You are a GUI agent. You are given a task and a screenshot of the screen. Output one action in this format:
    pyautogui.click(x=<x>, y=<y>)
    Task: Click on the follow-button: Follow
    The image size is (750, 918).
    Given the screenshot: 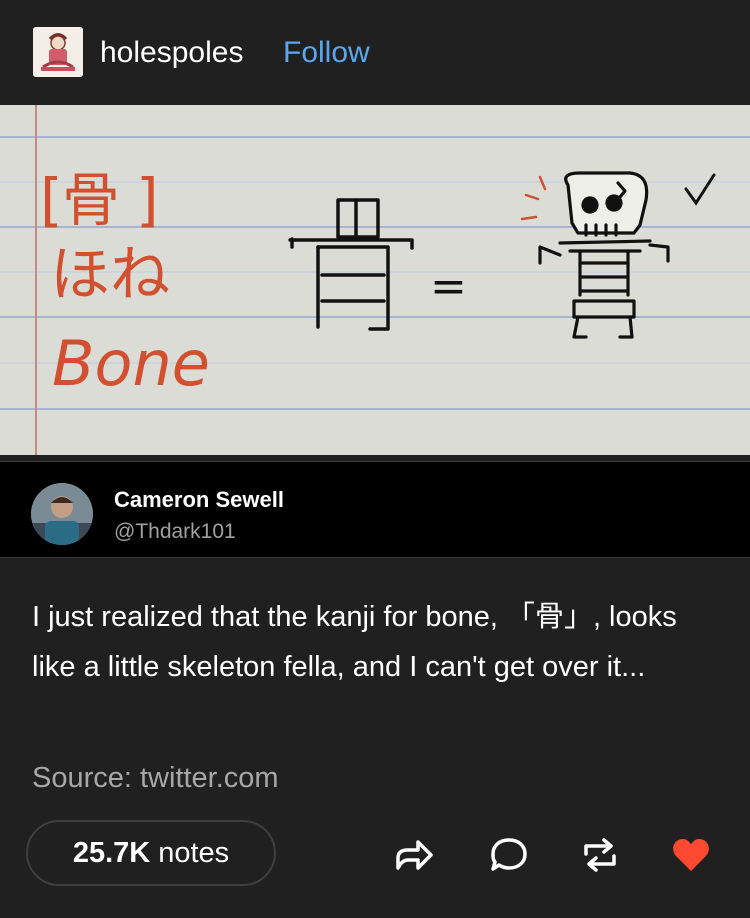 What is the action you would take?
    pyautogui.click(x=326, y=53)
    